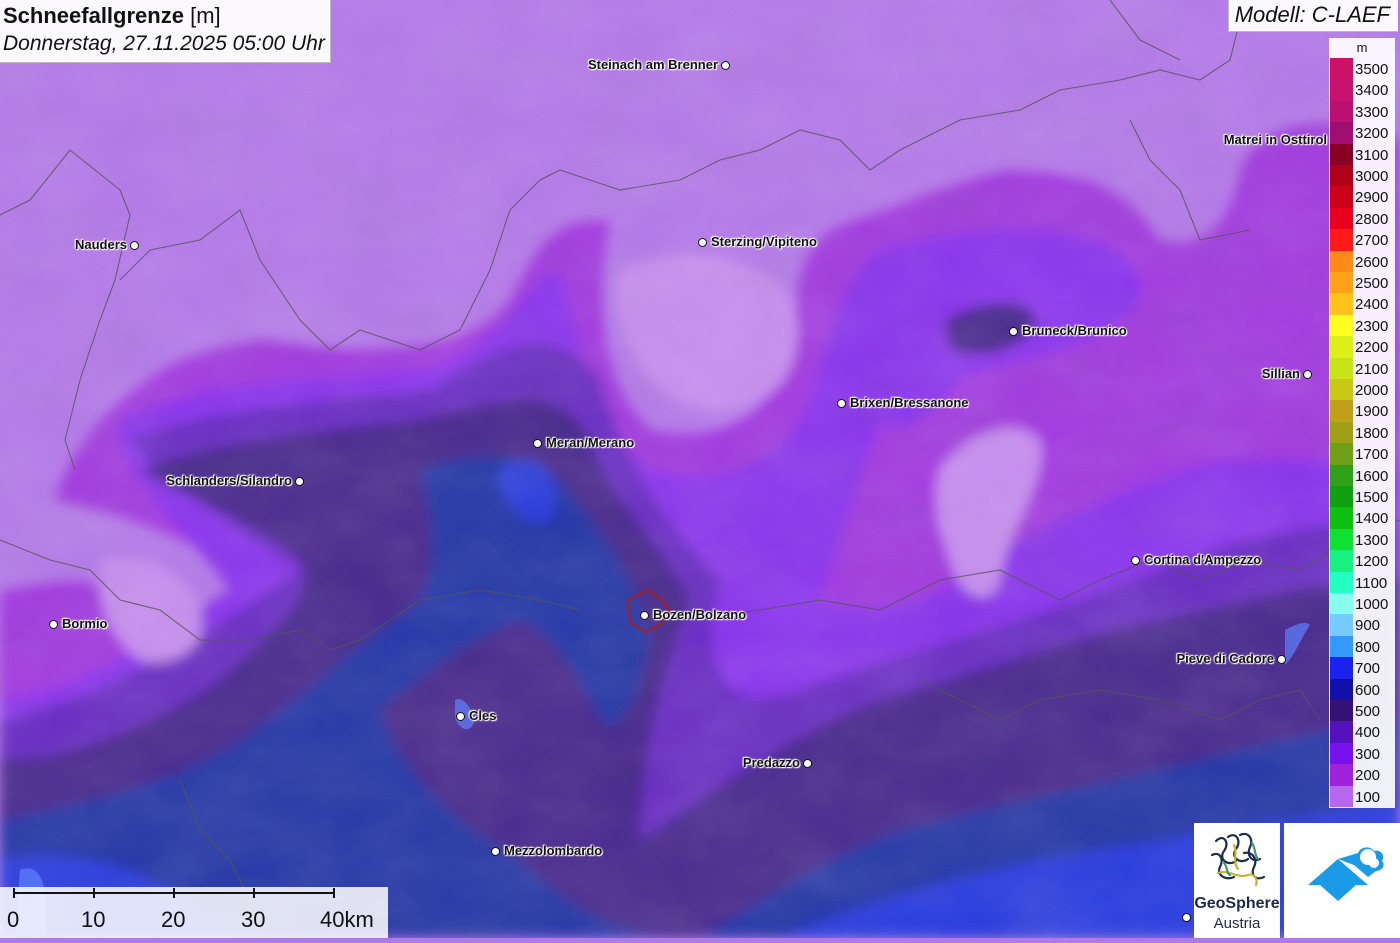 This screenshot has width=1400, height=943. Describe the element at coordinates (173, 919) in the screenshot. I see `scale-label: 20` at that location.